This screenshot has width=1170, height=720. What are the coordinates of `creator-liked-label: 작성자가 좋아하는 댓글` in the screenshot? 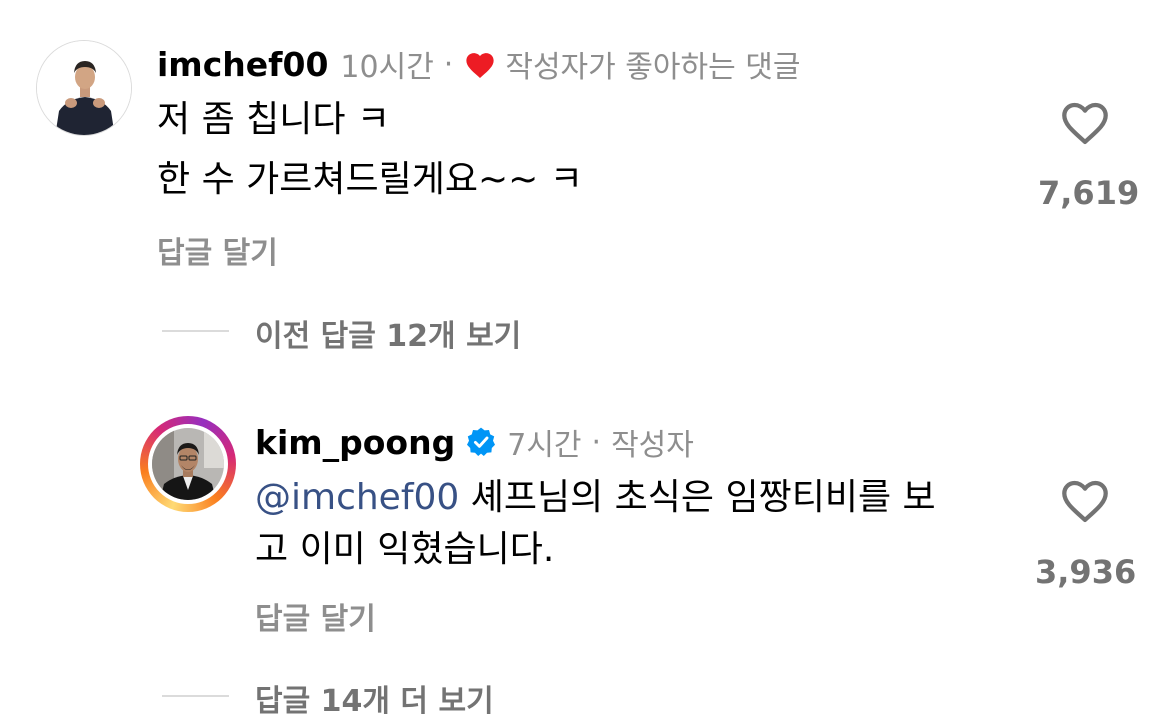 It's located at (653, 67).